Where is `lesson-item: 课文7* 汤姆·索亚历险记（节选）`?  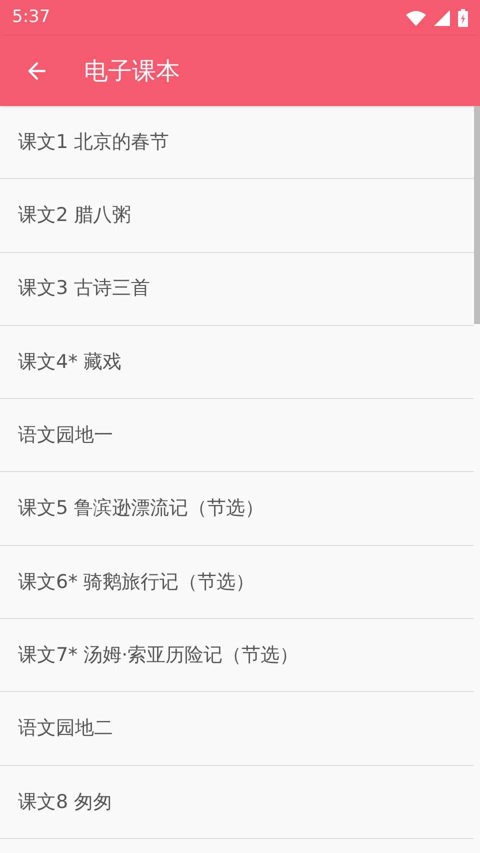 lesson-item: 课文7* 汤姆·索亚历险记（节选） is located at coordinates (237, 655).